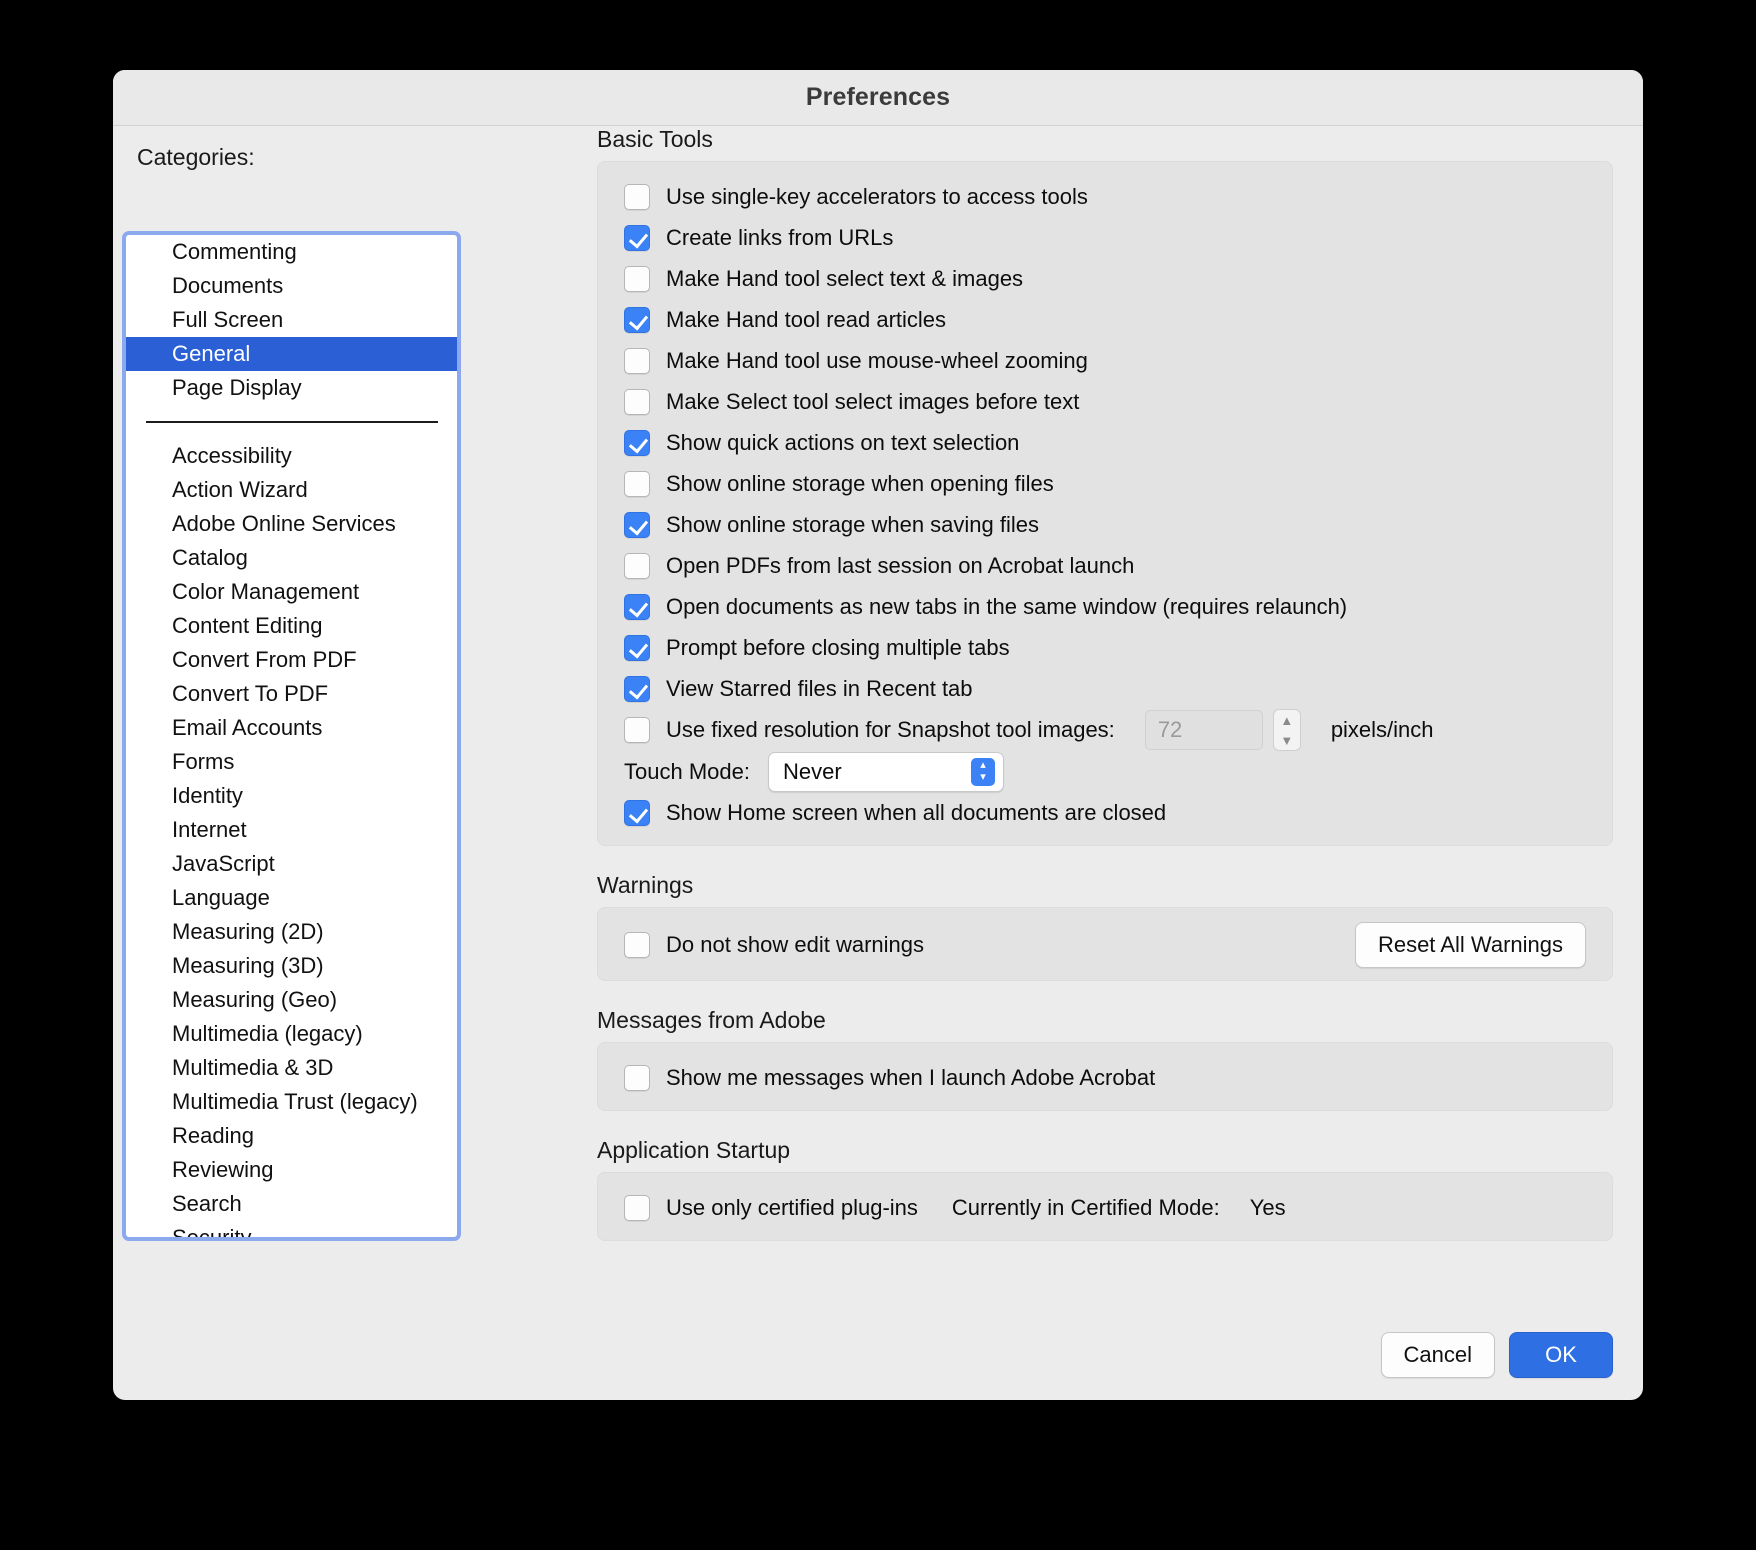 The image size is (1756, 1550). I want to click on checkbox-label: Show quick actions on text selection, so click(843, 442).